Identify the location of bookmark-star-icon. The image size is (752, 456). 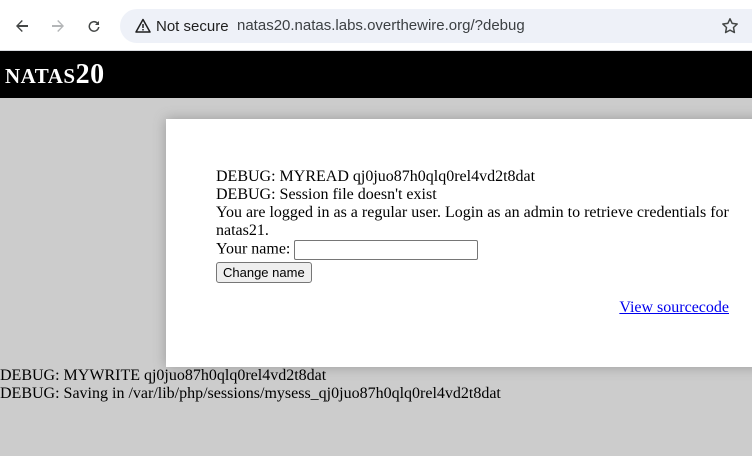
(730, 26).